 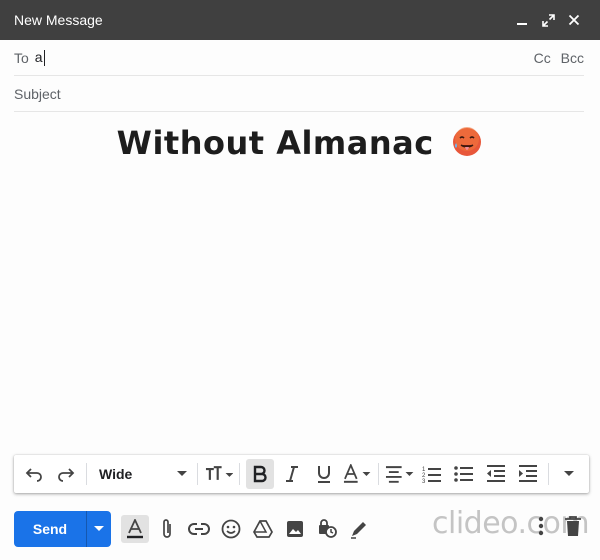 I want to click on text-color-icon, so click(x=356, y=474).